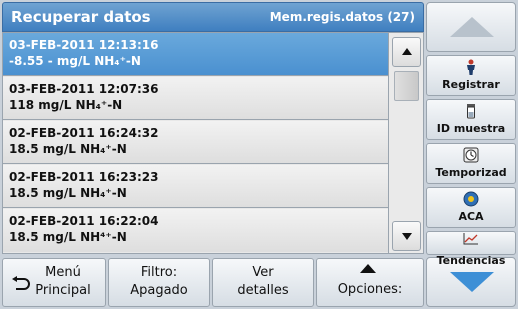 The height and width of the screenshot is (309, 518). What do you see at coordinates (471, 84) in the screenshot?
I see `registrar-label: Registrar` at bounding box center [471, 84].